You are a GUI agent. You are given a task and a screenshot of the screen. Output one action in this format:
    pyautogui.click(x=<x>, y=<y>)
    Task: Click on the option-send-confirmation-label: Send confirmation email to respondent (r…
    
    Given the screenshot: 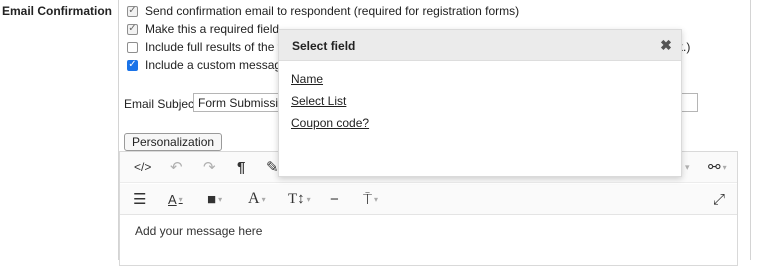 What is the action you would take?
    pyautogui.click(x=332, y=11)
    